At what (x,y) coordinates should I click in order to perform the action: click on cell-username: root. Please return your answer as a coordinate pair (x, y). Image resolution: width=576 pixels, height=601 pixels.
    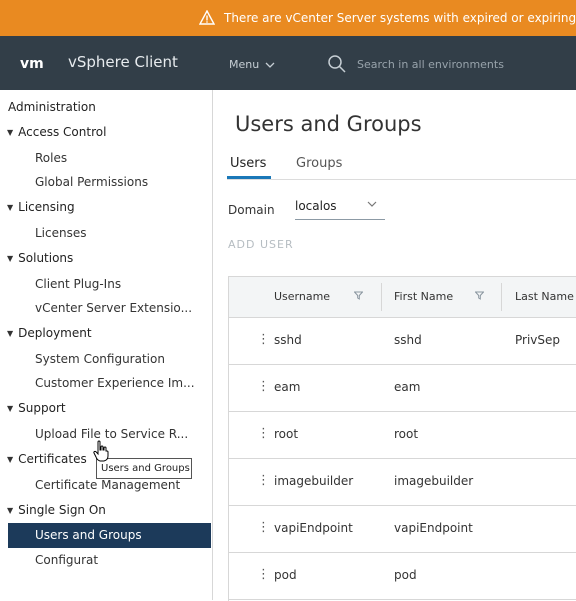
    Looking at the image, I should click on (286, 434).